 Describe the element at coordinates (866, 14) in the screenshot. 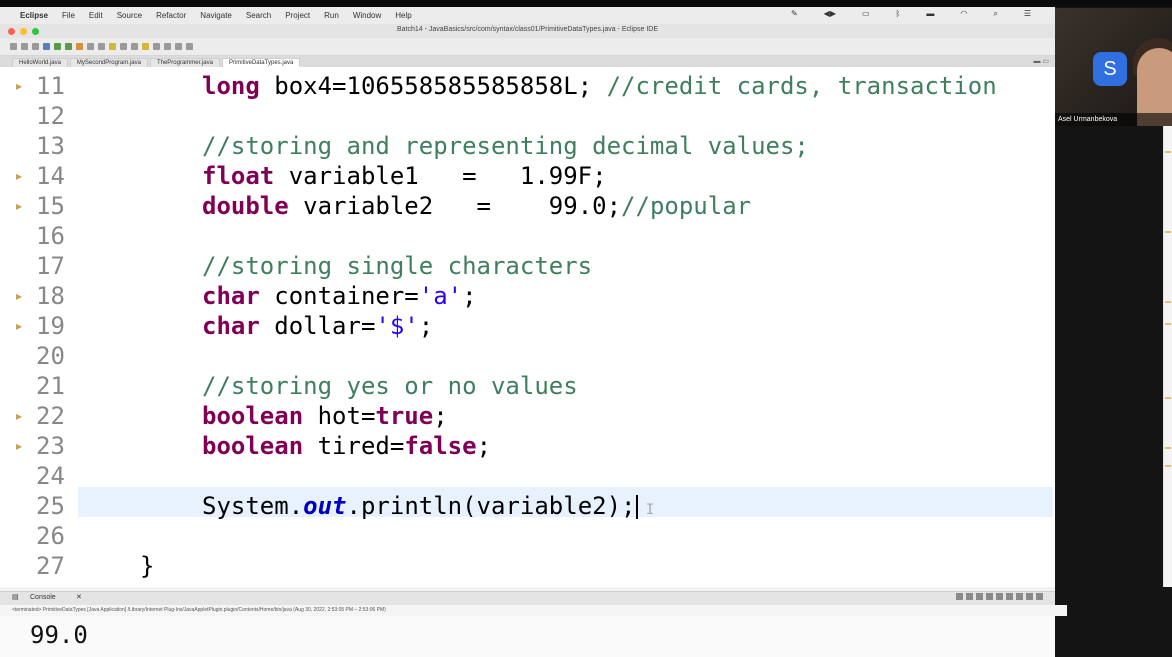

I see `display-icon: ▭` at that location.